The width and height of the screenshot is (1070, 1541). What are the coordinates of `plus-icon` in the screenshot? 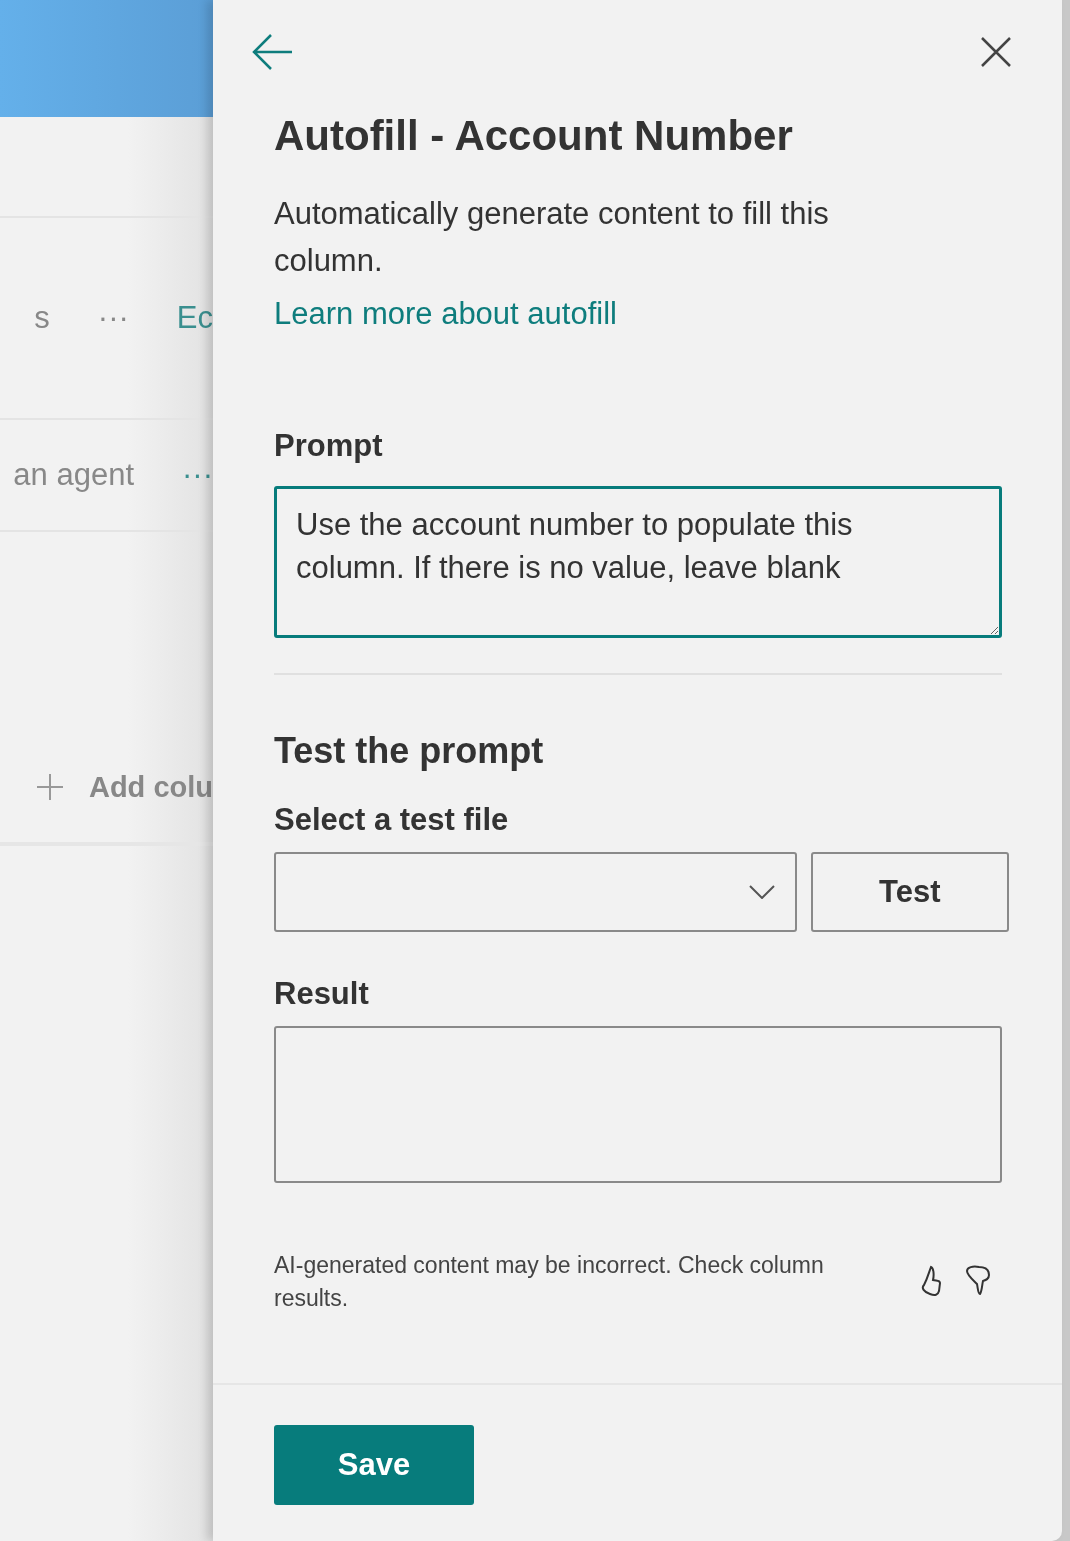 It's located at (49, 787).